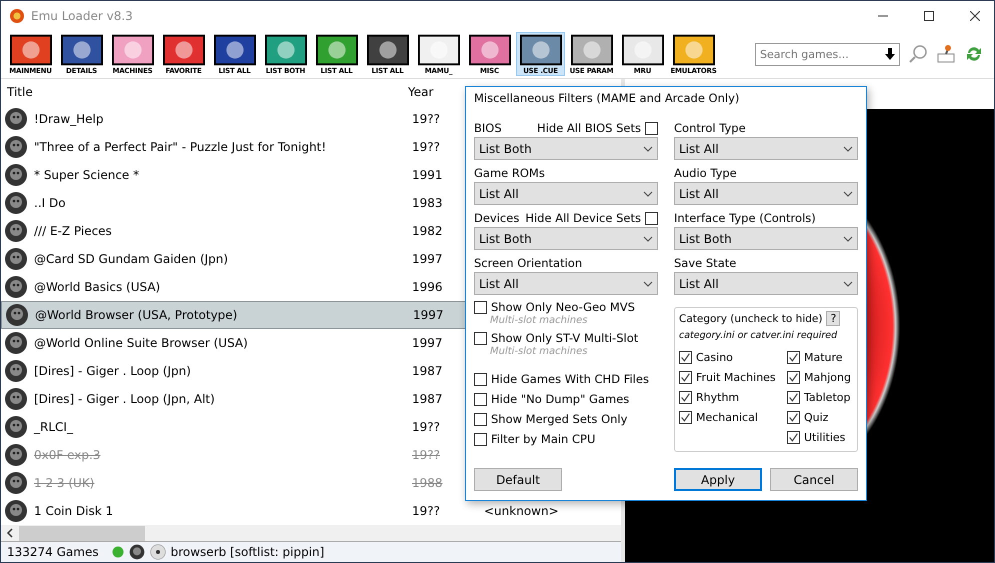  I want to click on window-title: Emu Loader v8.3, so click(82, 15).